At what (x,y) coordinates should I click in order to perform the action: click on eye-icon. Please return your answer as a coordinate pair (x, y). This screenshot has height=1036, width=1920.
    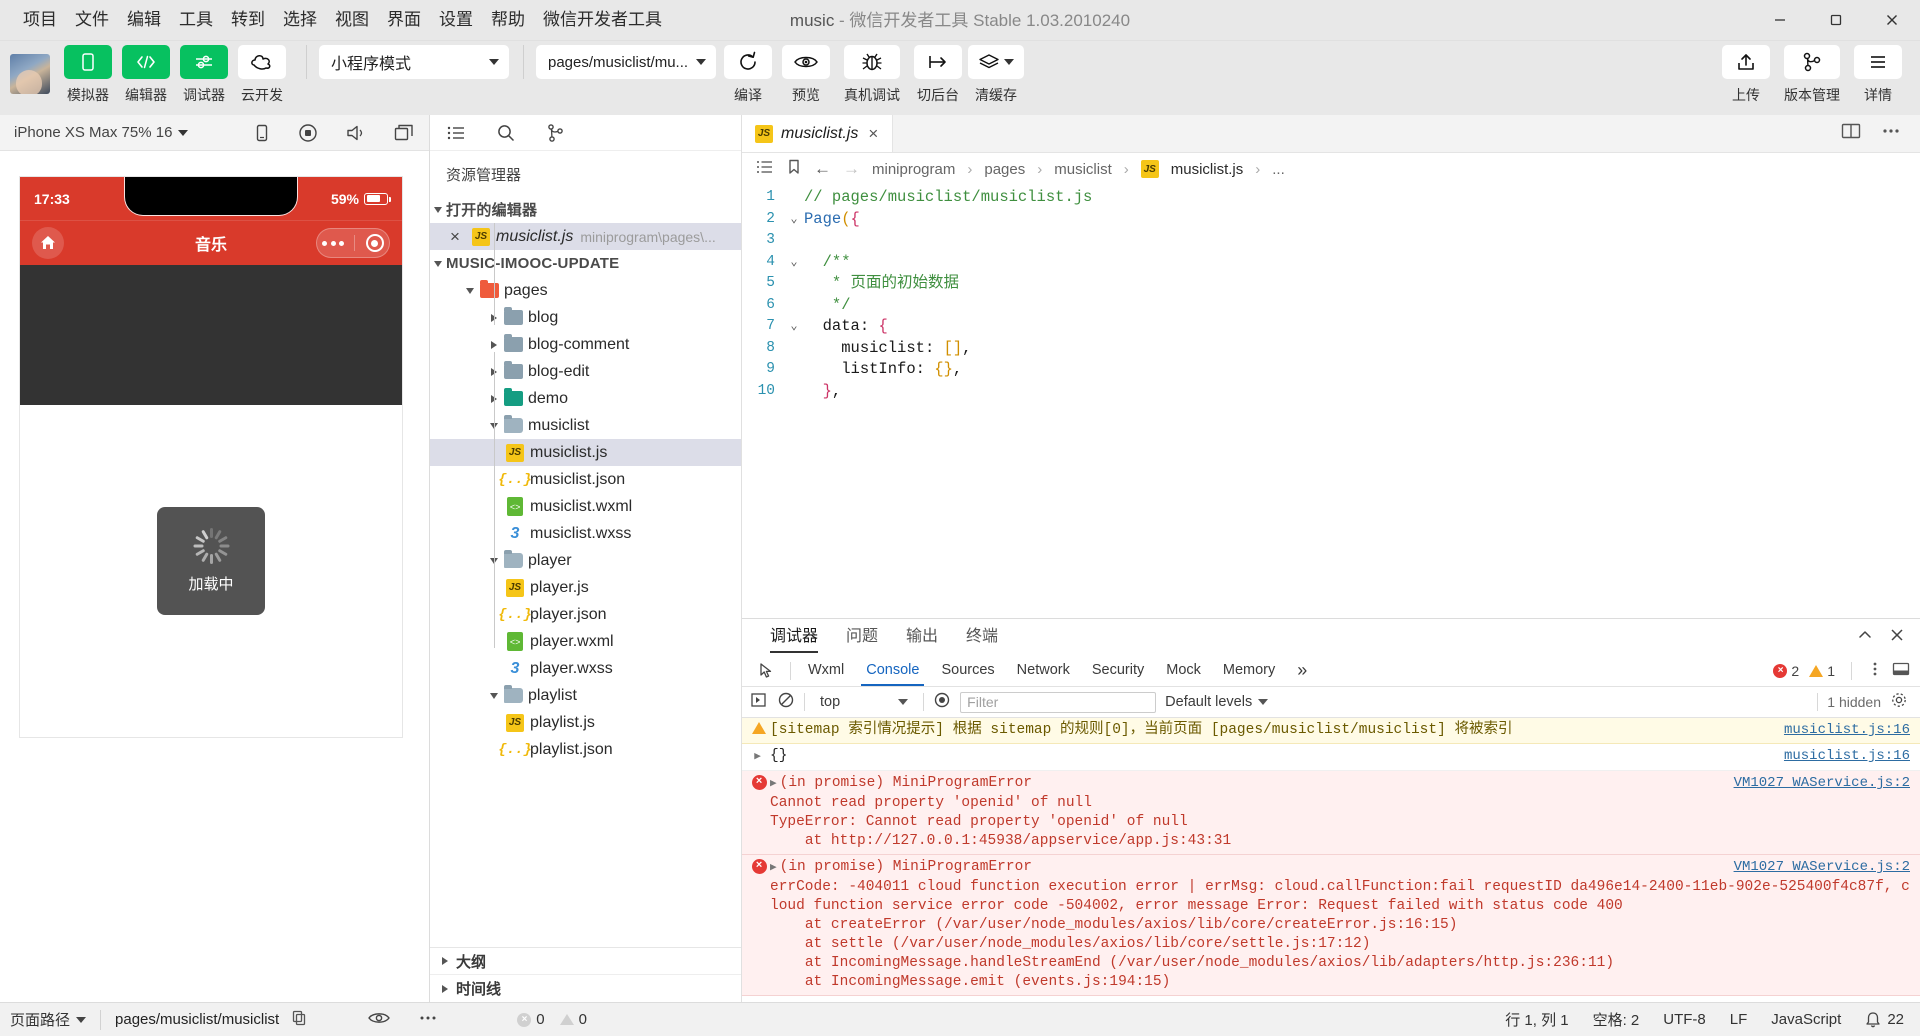
    Looking at the image, I should click on (379, 1020).